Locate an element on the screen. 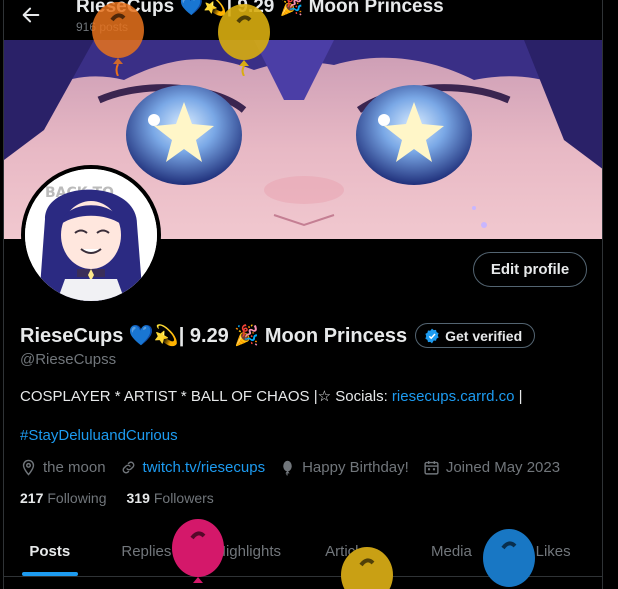 The height and width of the screenshot is (589, 618). avatar: BACK TO is located at coordinates (91, 235).